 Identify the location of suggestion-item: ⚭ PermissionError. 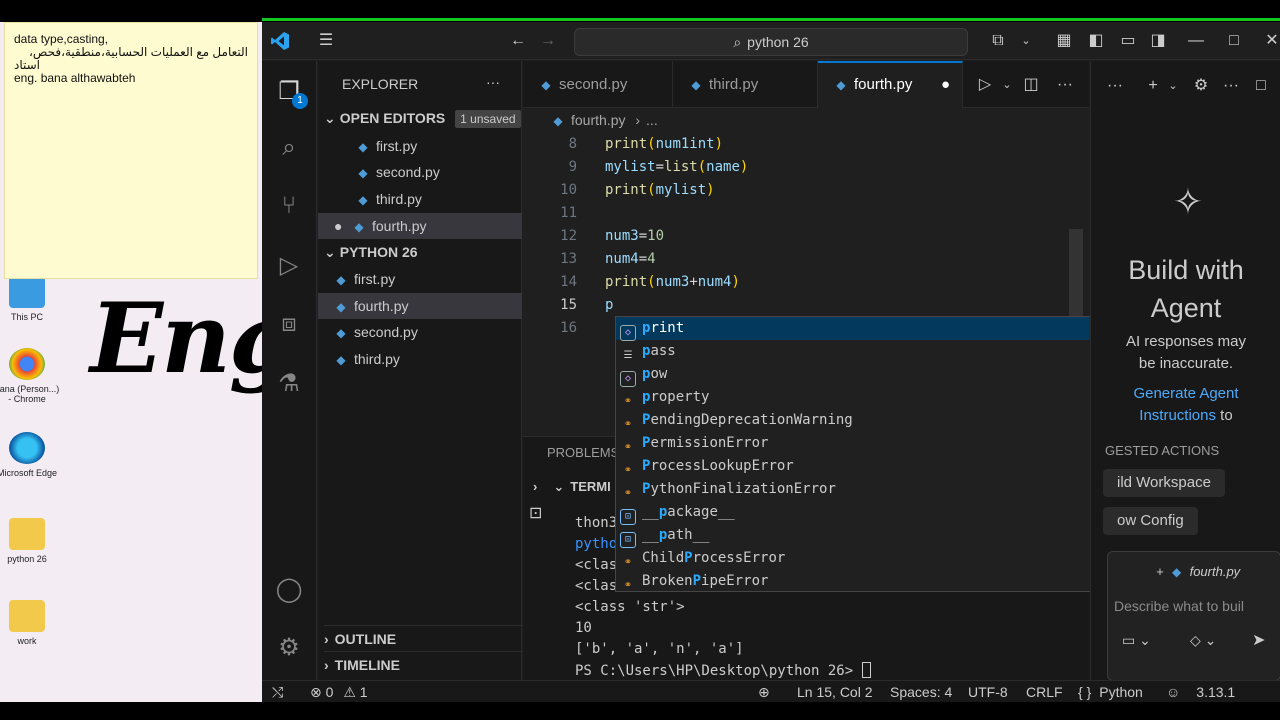
(875, 443).